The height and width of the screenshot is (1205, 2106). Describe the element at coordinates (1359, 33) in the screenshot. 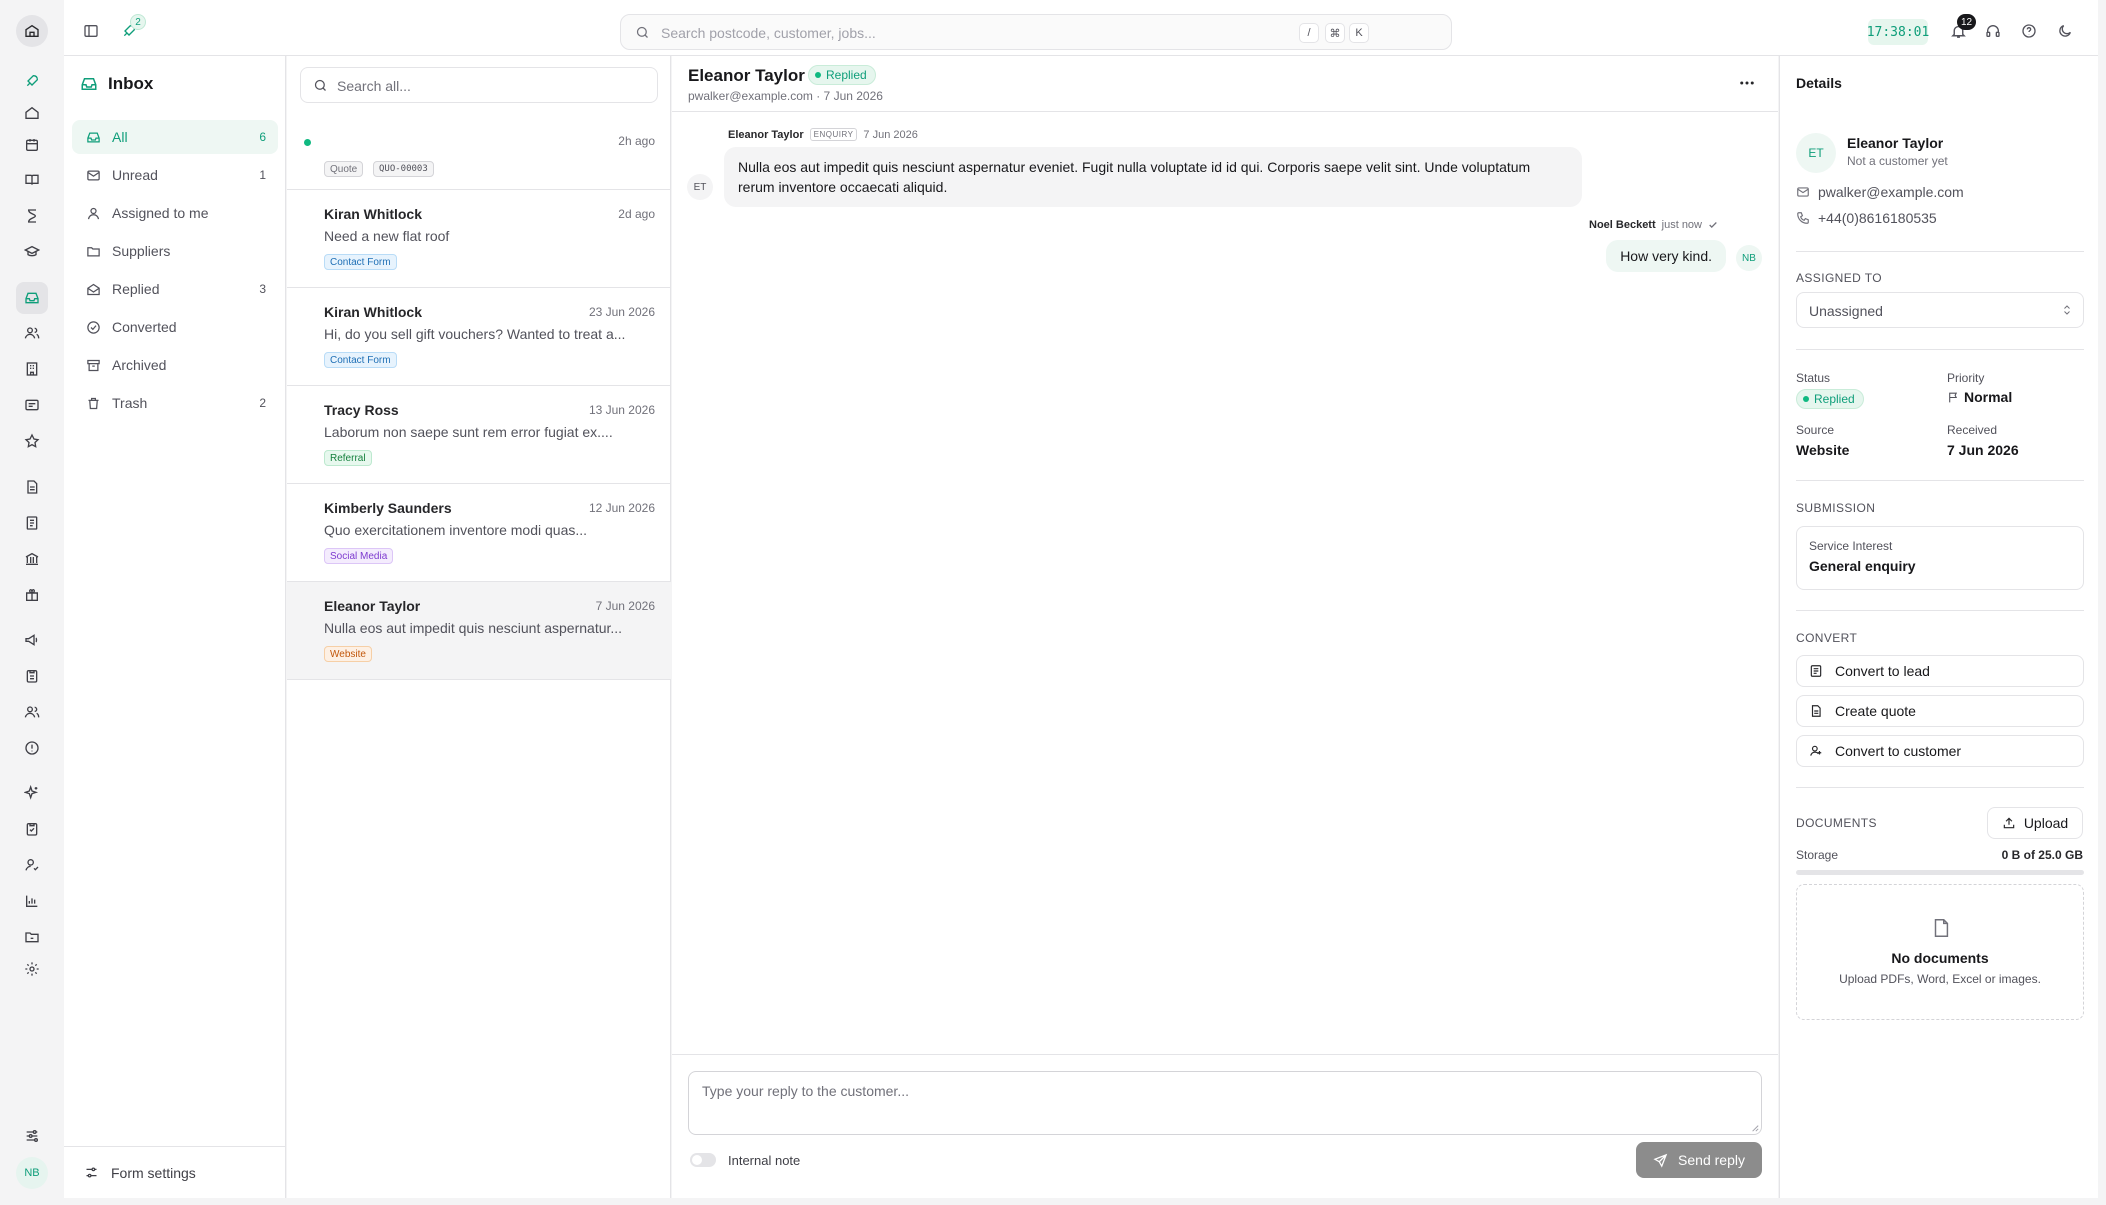

I see `shortcut-k-key: K` at that location.